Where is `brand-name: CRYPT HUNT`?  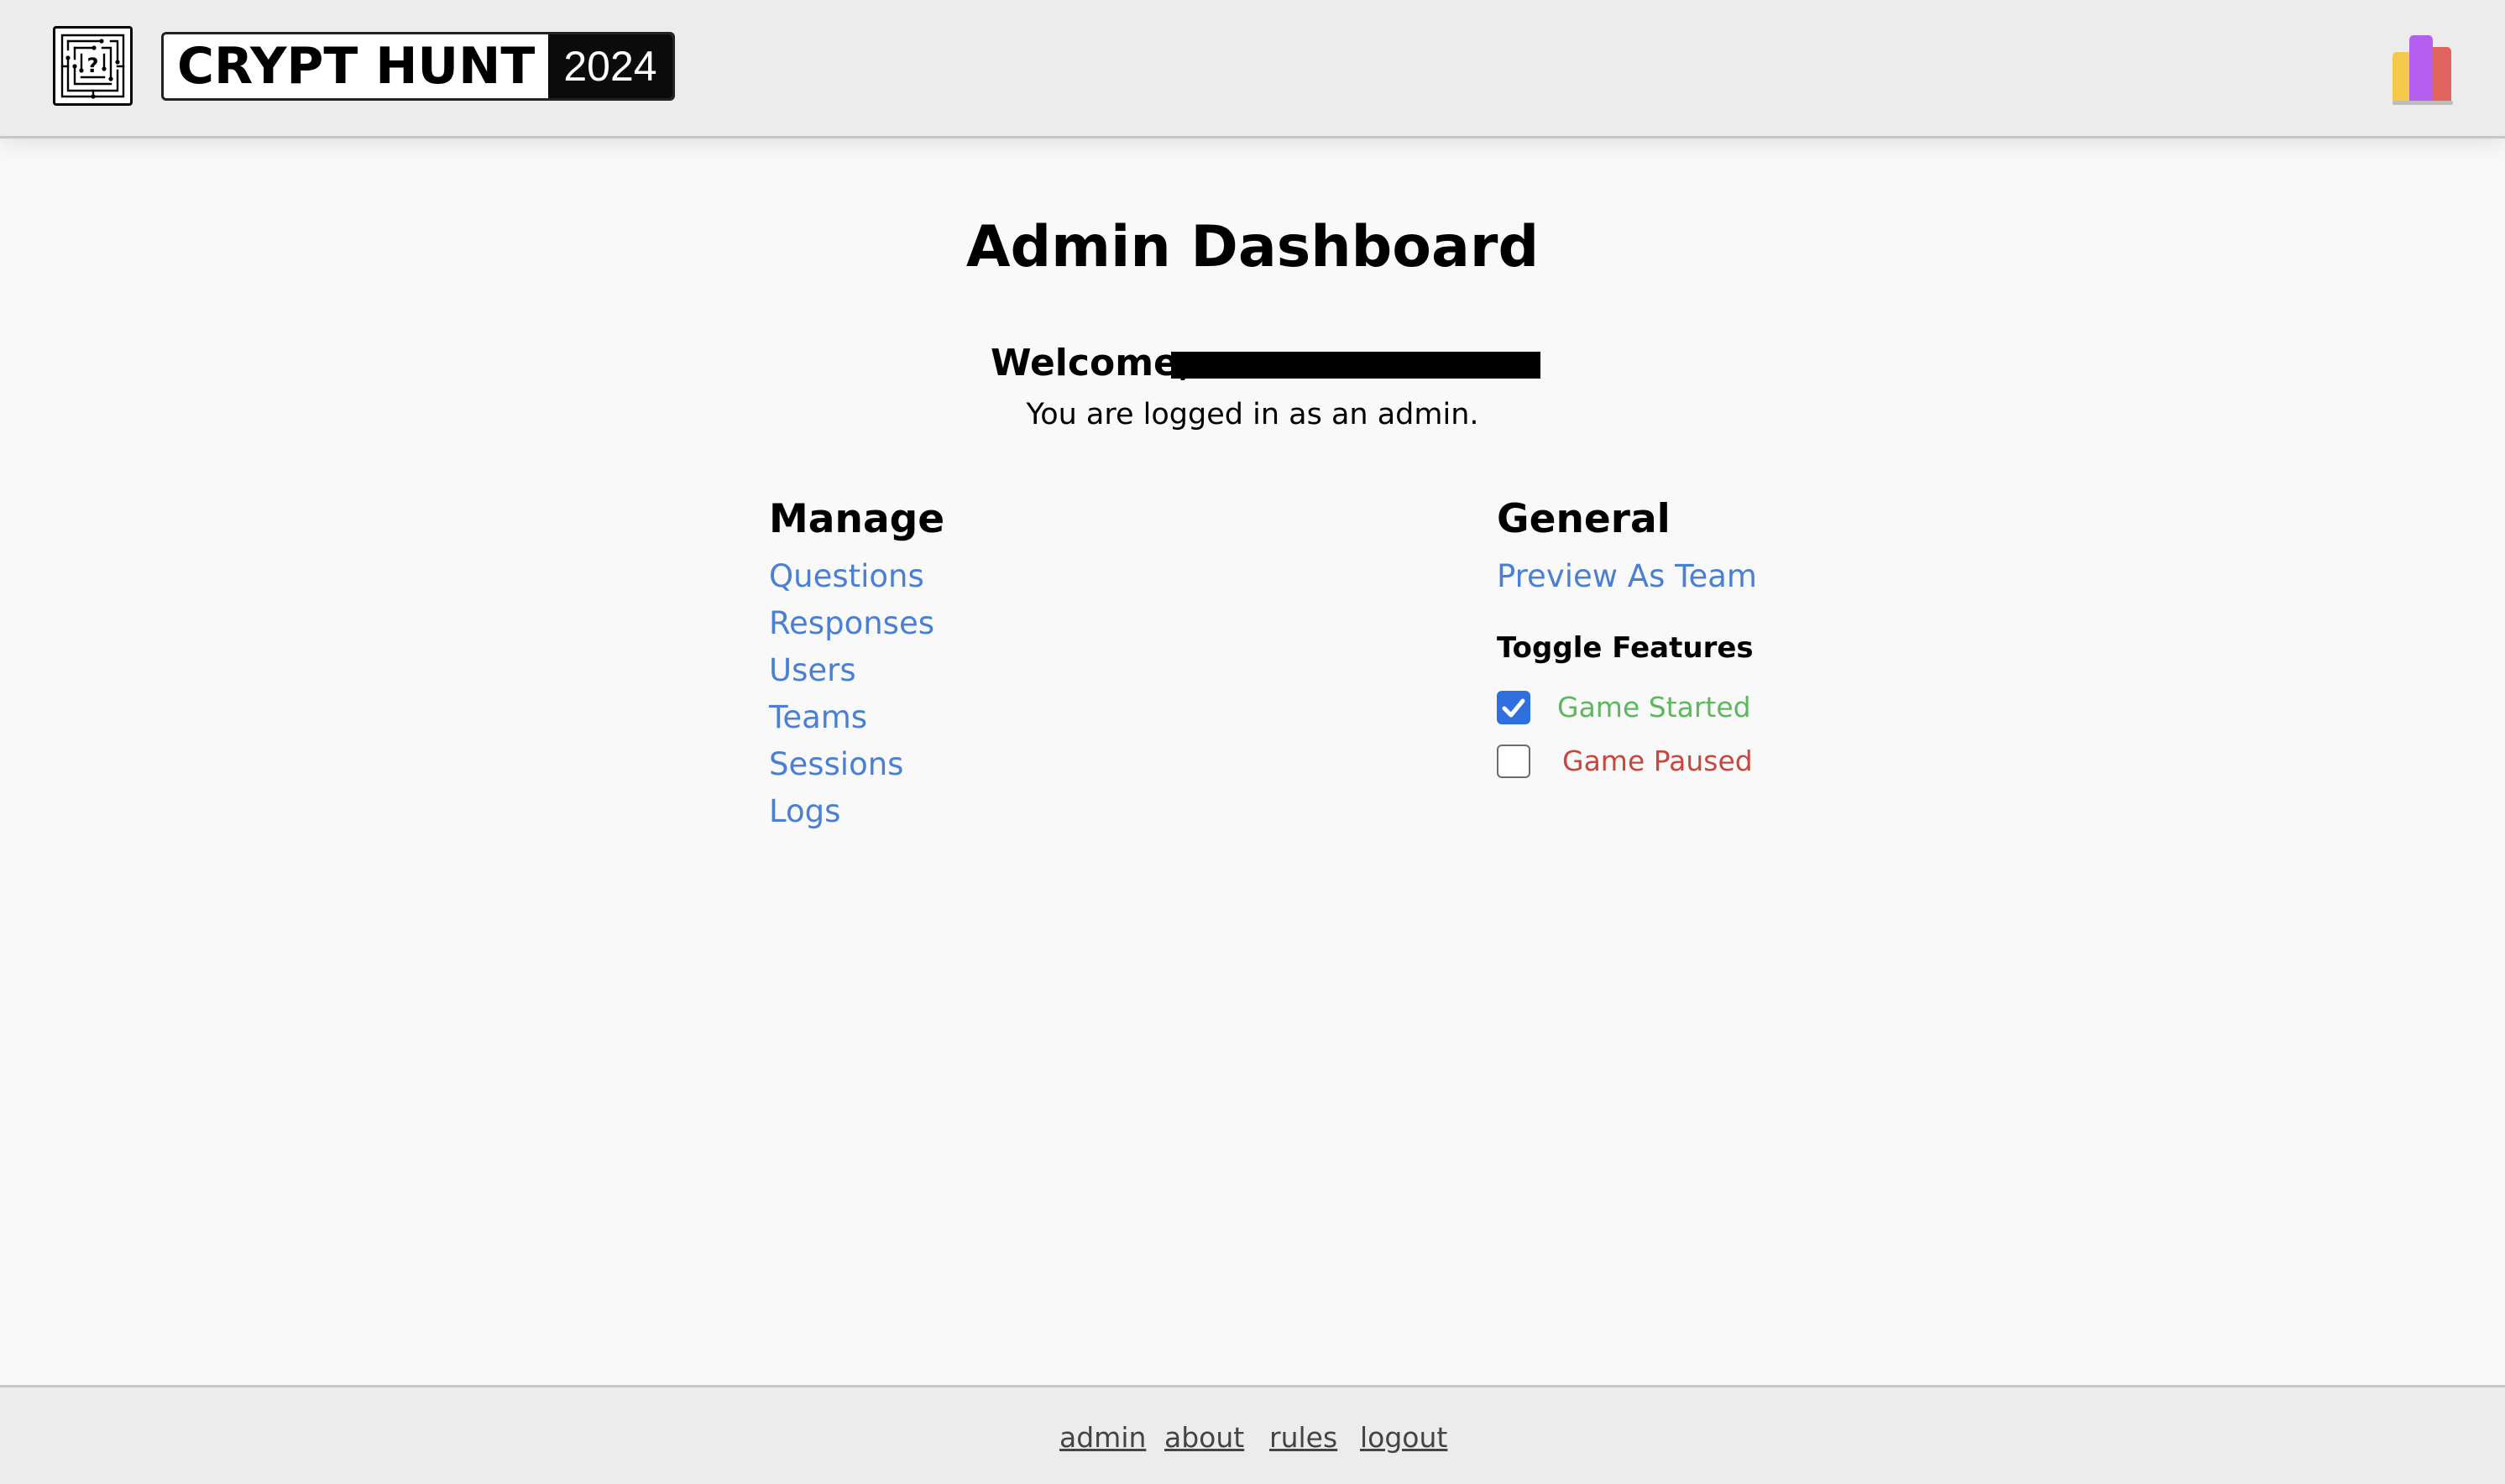
brand-name: CRYPT HUNT is located at coordinates (356, 66).